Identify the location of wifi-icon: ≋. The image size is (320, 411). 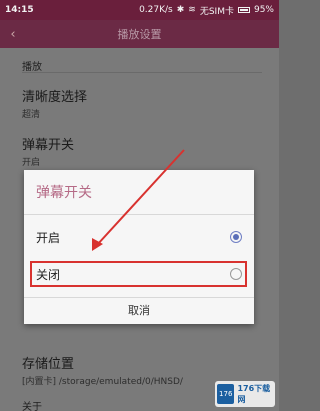
(192, 10).